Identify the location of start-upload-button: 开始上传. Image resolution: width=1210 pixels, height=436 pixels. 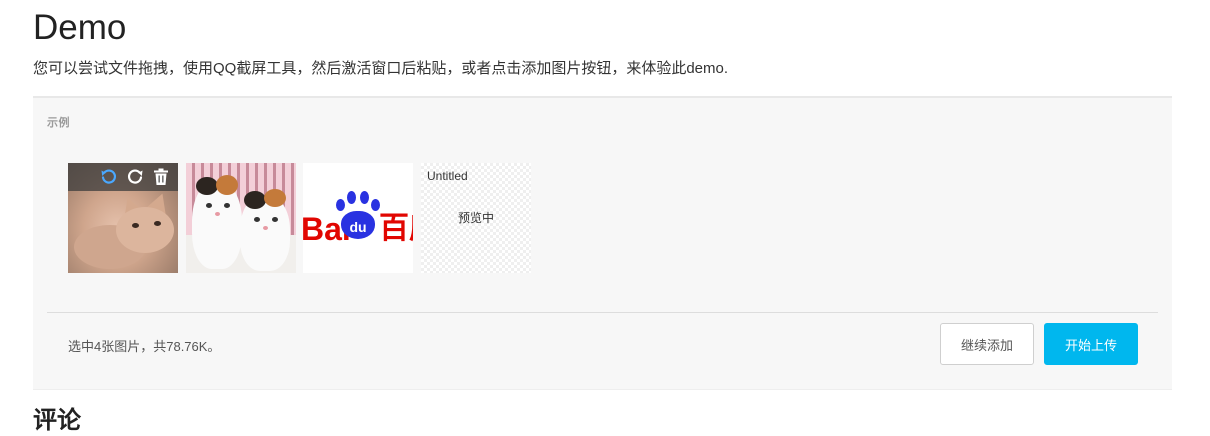
(1091, 344).